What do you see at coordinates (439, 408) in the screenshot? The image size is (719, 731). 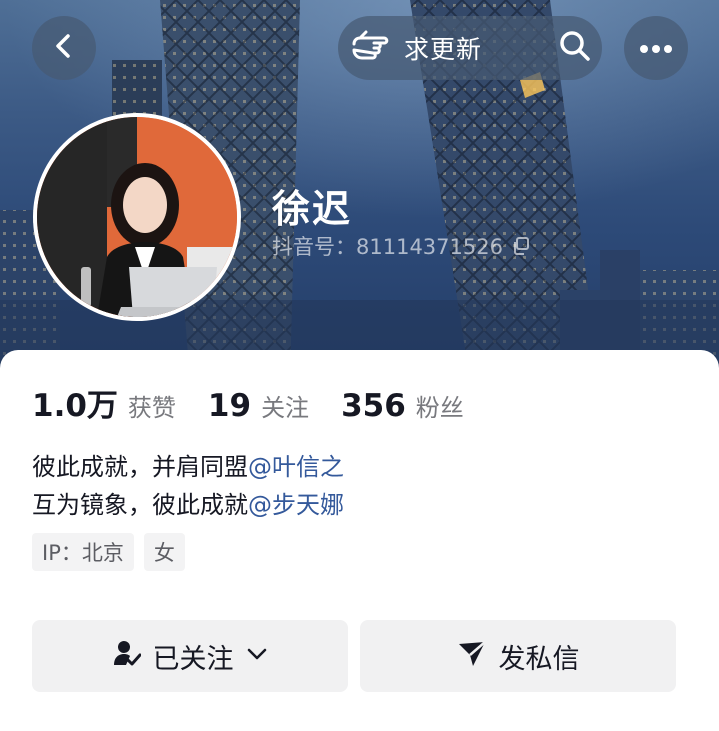 I see `stat-label: 粉丝` at bounding box center [439, 408].